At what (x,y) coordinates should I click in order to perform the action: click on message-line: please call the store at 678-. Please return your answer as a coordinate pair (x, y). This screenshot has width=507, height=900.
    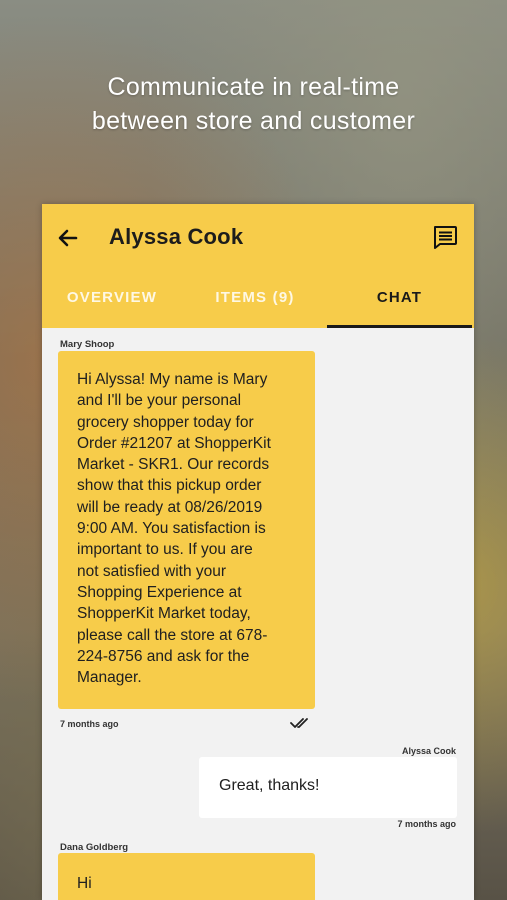
    Looking at the image, I should click on (172, 635).